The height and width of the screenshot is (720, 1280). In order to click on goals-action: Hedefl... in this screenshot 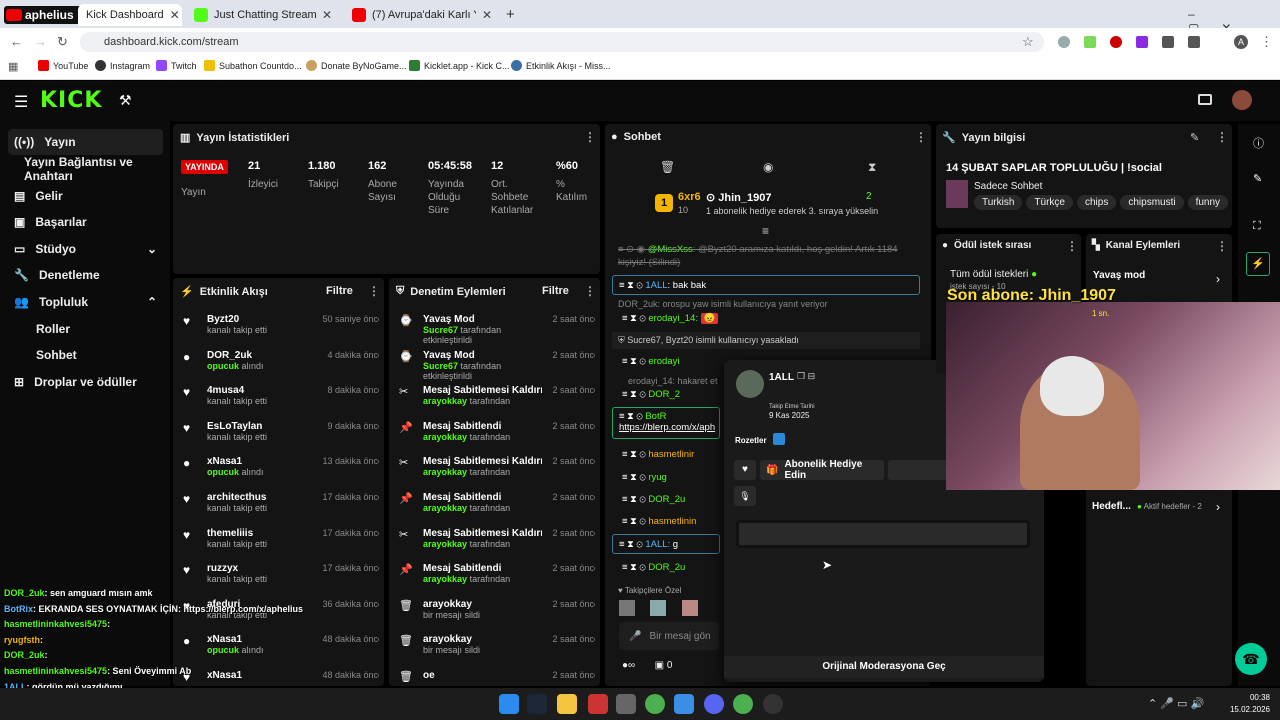, I will do `click(1111, 506)`.